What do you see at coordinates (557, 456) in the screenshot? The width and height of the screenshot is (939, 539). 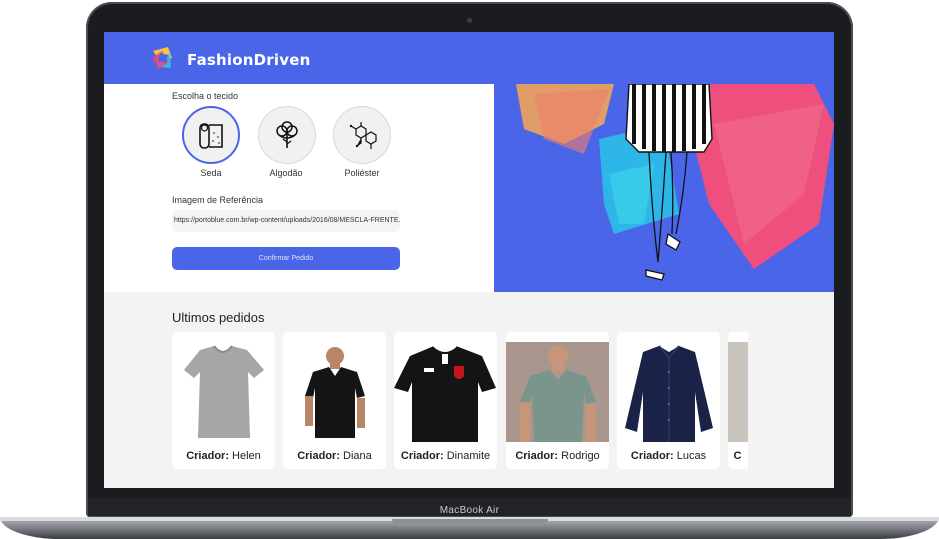 I see `order-creator: Criador: Rodrigo` at bounding box center [557, 456].